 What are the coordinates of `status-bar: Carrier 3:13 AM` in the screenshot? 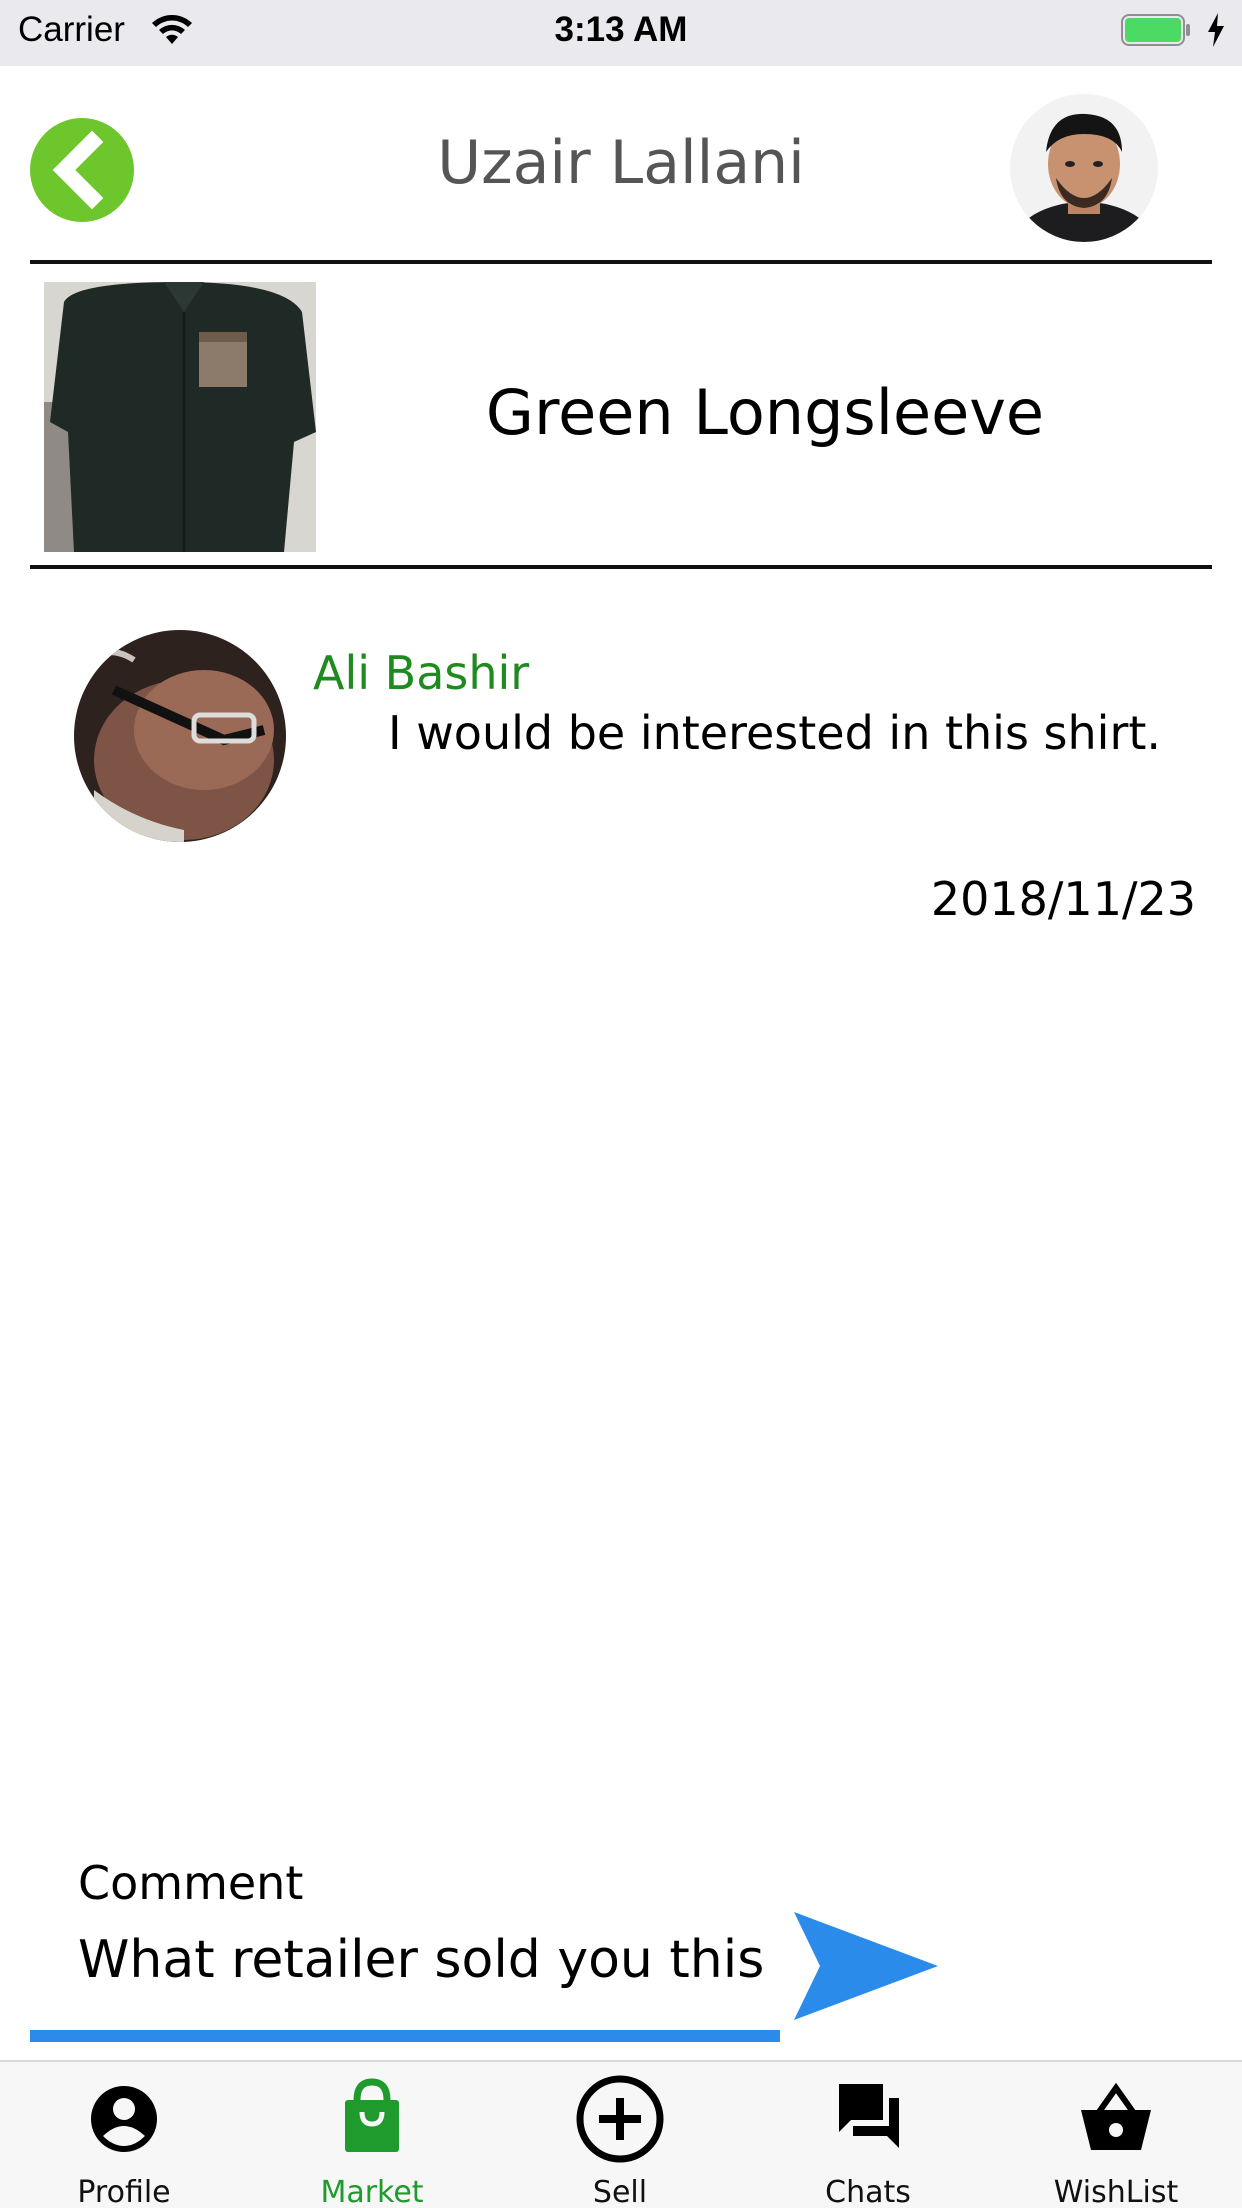 It's located at (621, 33).